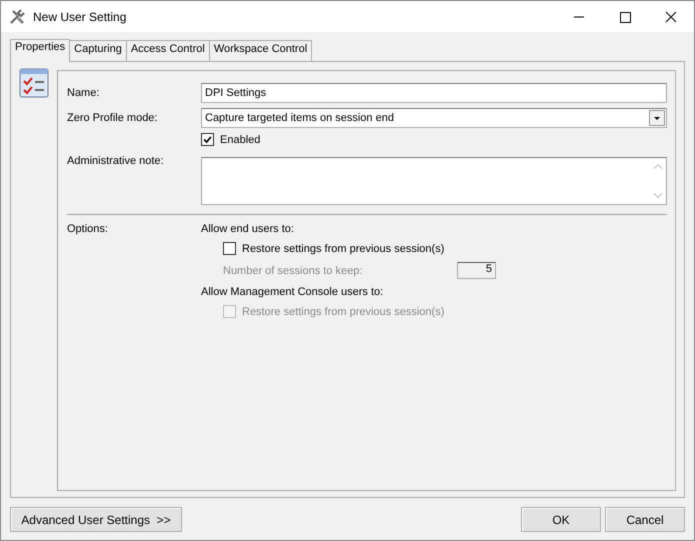  What do you see at coordinates (112, 118) in the screenshot?
I see `zero-profile-mode-label: Zero Profile mode:` at bounding box center [112, 118].